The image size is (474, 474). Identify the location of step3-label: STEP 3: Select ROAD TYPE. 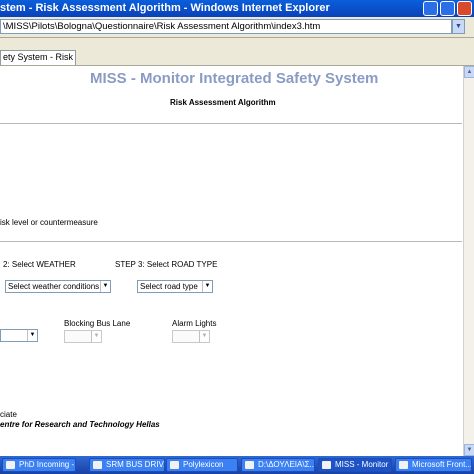
(166, 264).